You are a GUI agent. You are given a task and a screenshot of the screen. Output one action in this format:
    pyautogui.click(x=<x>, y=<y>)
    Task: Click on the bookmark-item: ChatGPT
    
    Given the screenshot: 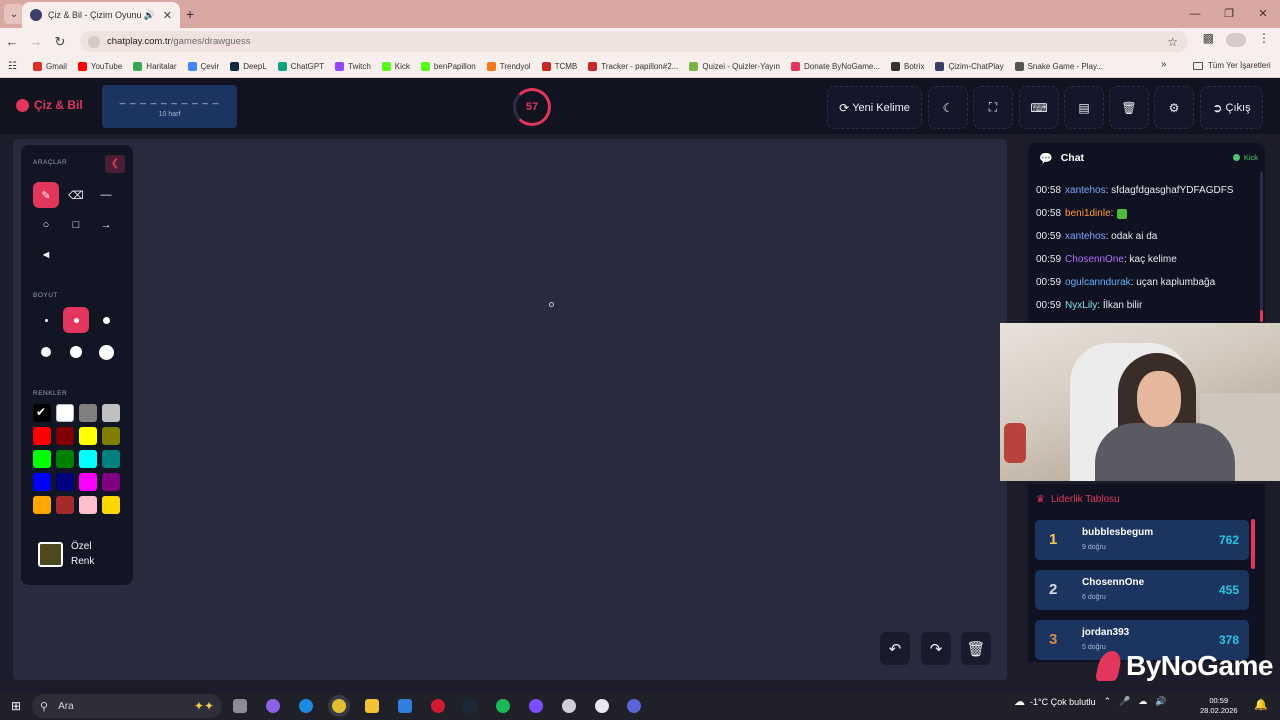 What is the action you would take?
    pyautogui.click(x=300, y=66)
    